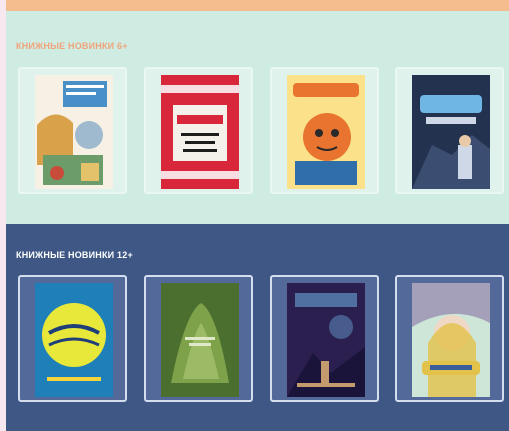 Image resolution: width=509 pixels, height=431 pixels. I want to click on section-title: КНИЖНЫЕ НОВИНКИ 12+, so click(74, 255).